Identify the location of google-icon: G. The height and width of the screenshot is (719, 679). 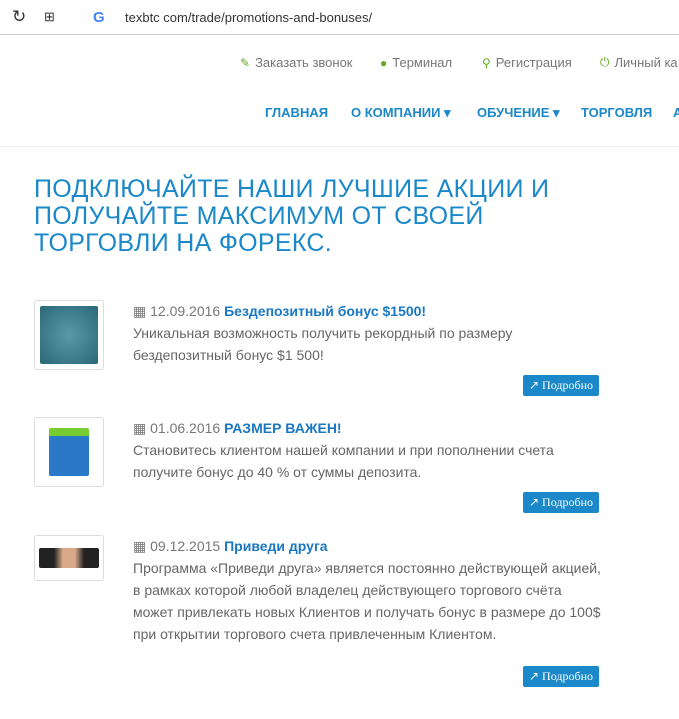
(99, 17).